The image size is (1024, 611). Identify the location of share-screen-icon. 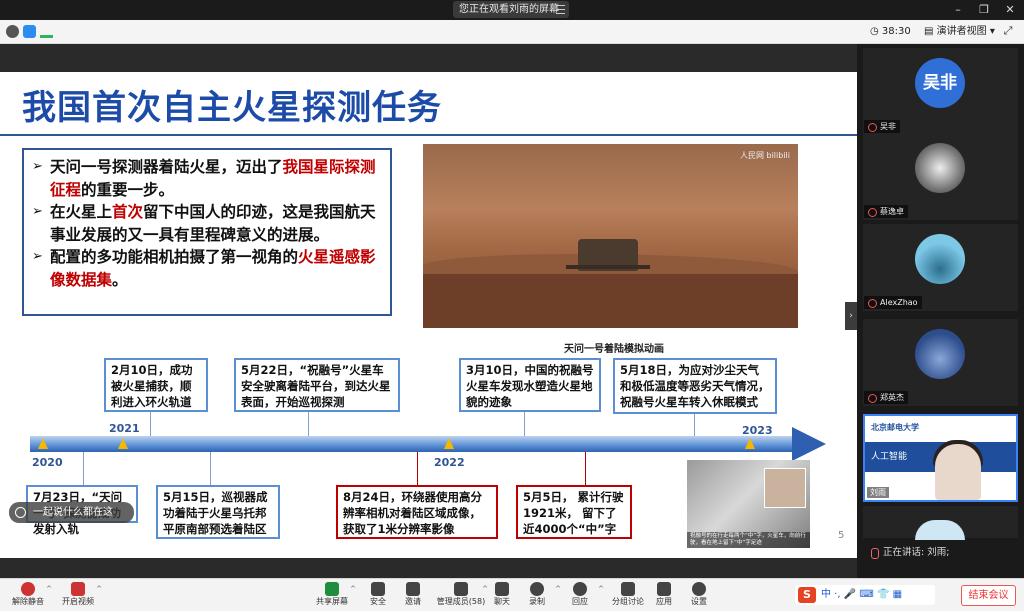
(332, 589).